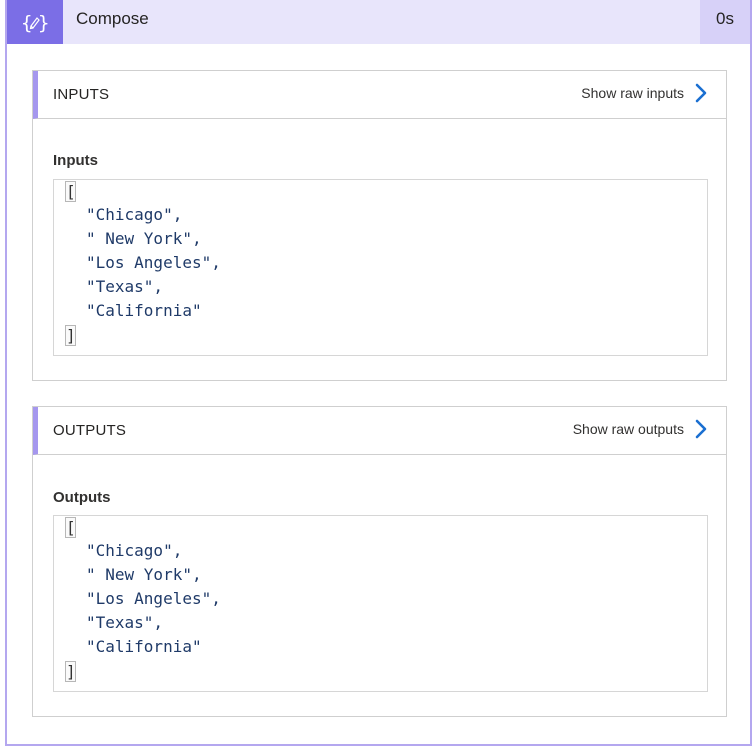  What do you see at coordinates (379, 95) in the screenshot?
I see `inputs-section-header: INPUTS Show raw inputs` at bounding box center [379, 95].